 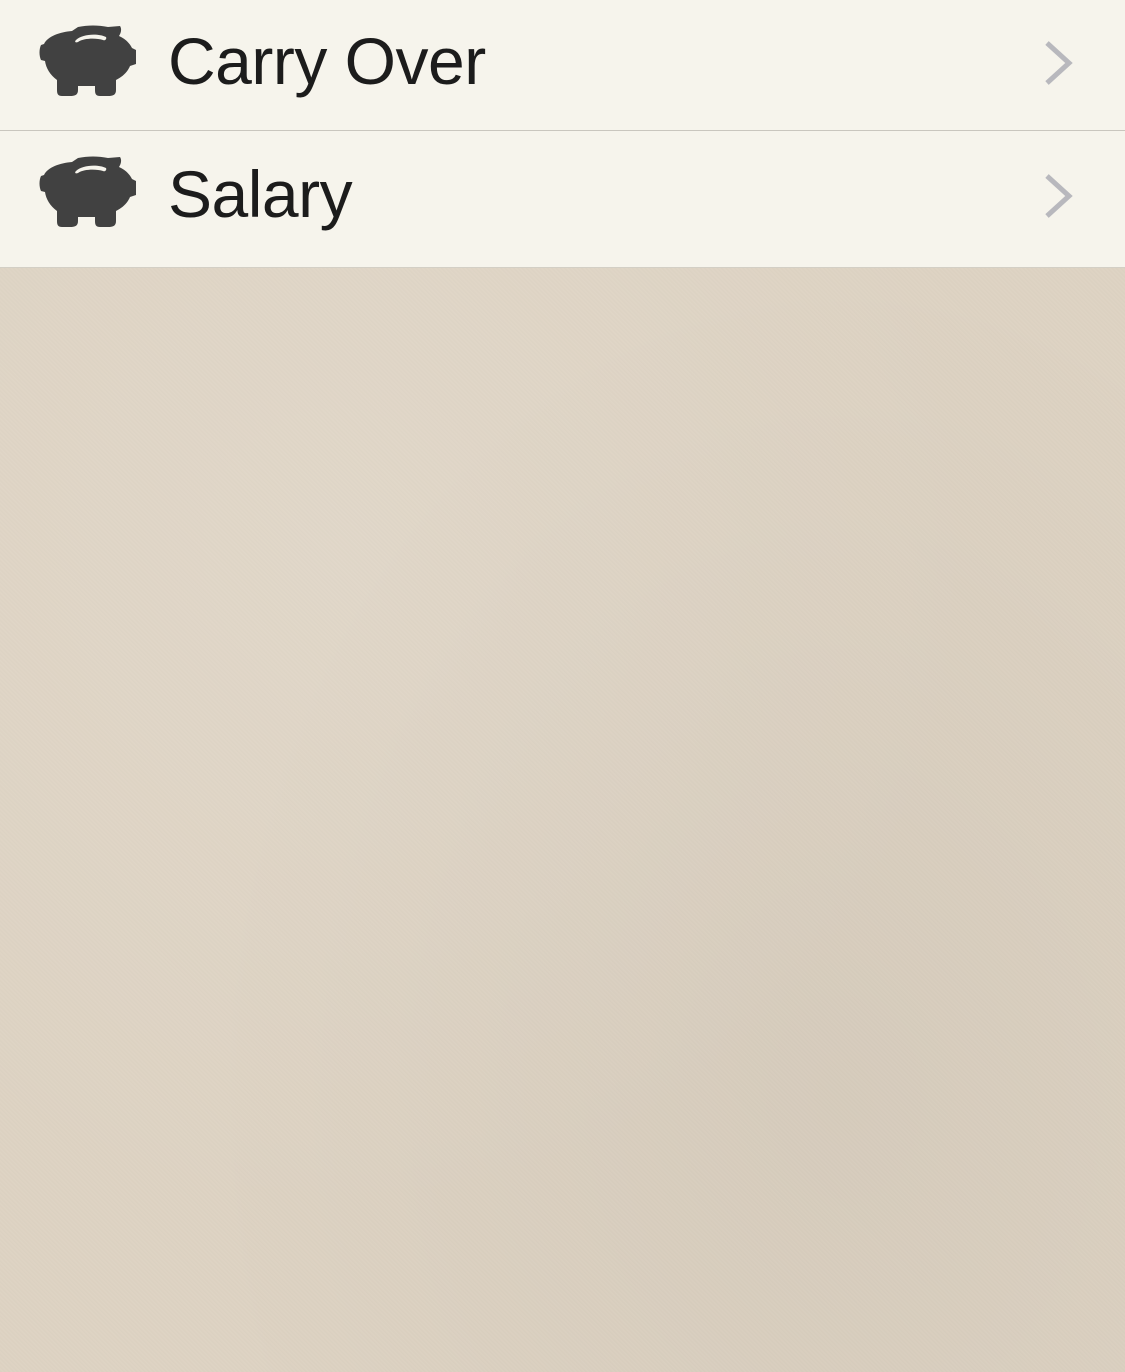 What do you see at coordinates (562, 199) in the screenshot?
I see `list-item-salary: Salary` at bounding box center [562, 199].